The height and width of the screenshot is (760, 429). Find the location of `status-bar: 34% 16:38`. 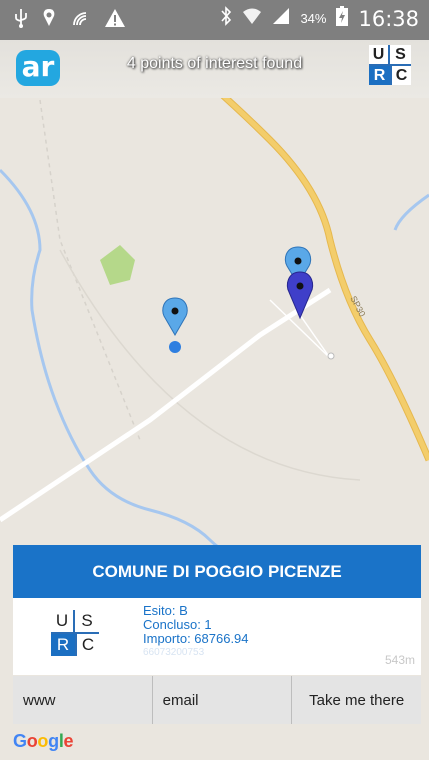

status-bar: 34% 16:38 is located at coordinates (214, 20).